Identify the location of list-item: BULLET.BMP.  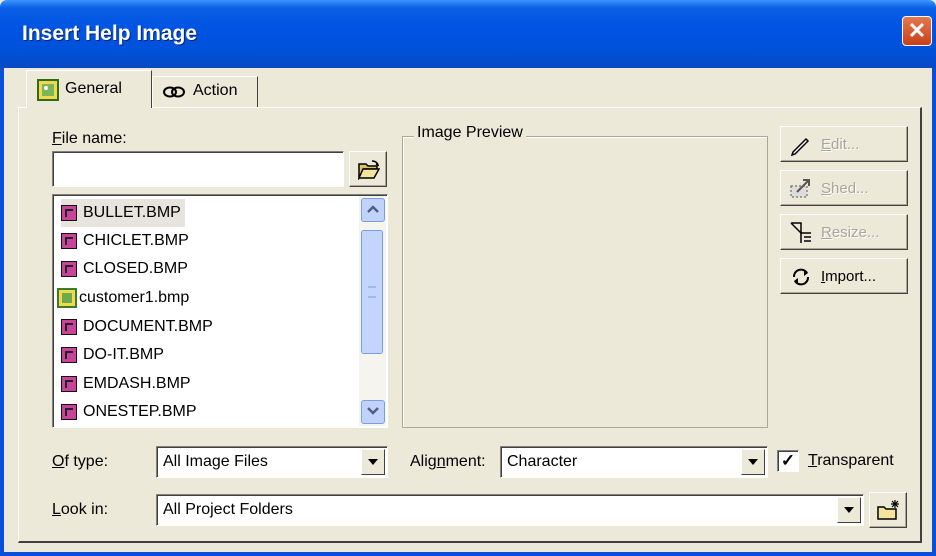
(123, 213).